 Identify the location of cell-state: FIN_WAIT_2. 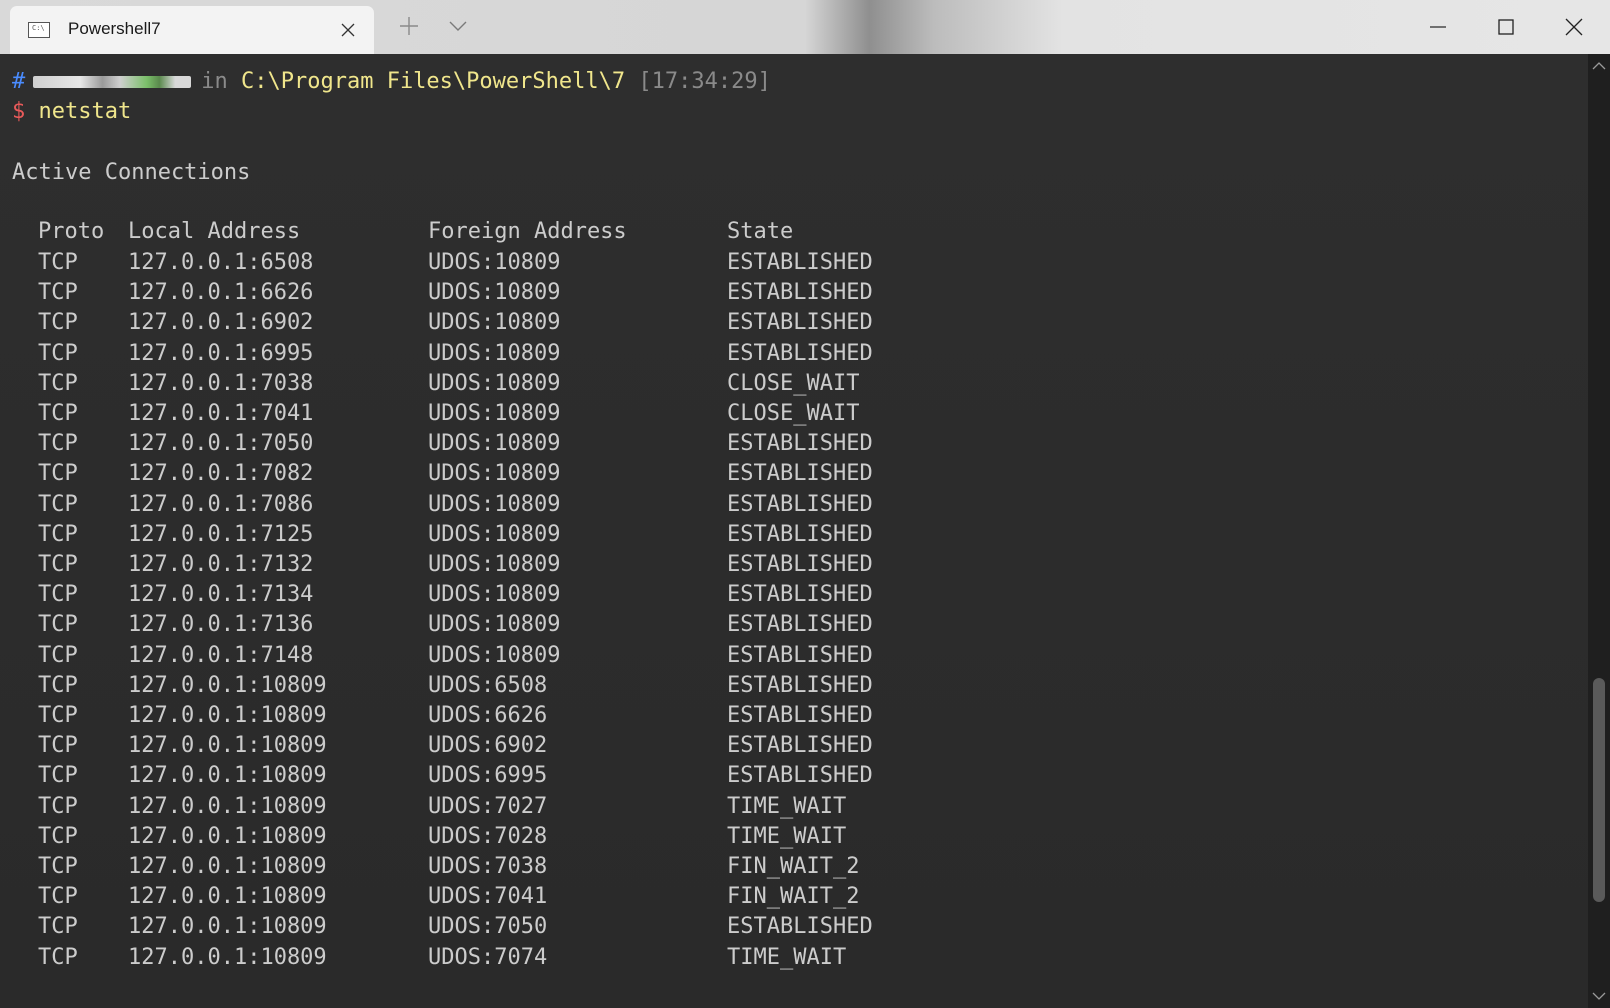
(793, 866).